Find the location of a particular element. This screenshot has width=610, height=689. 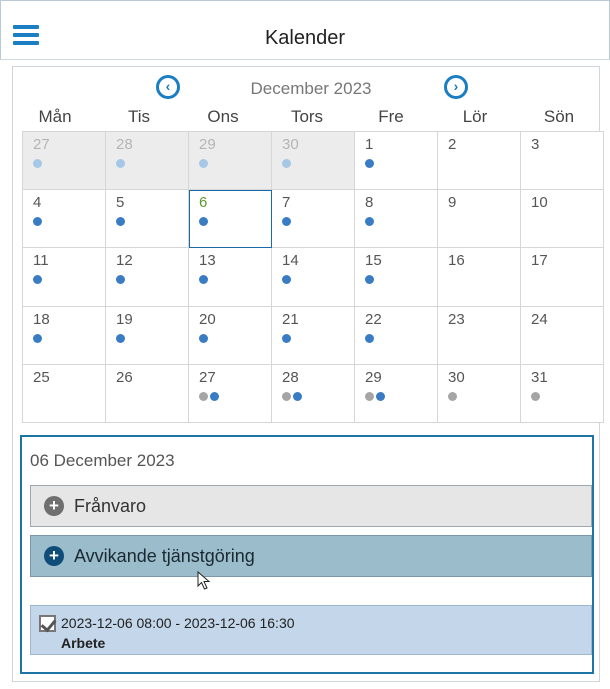

day-number: 4 is located at coordinates (37, 203).